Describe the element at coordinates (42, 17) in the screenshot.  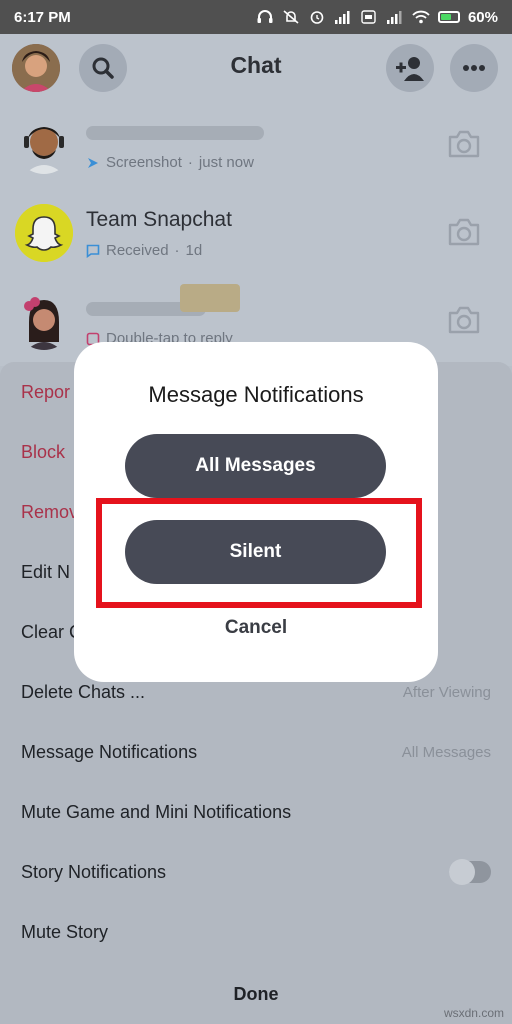
I see `status-time: 6:17 PM` at that location.